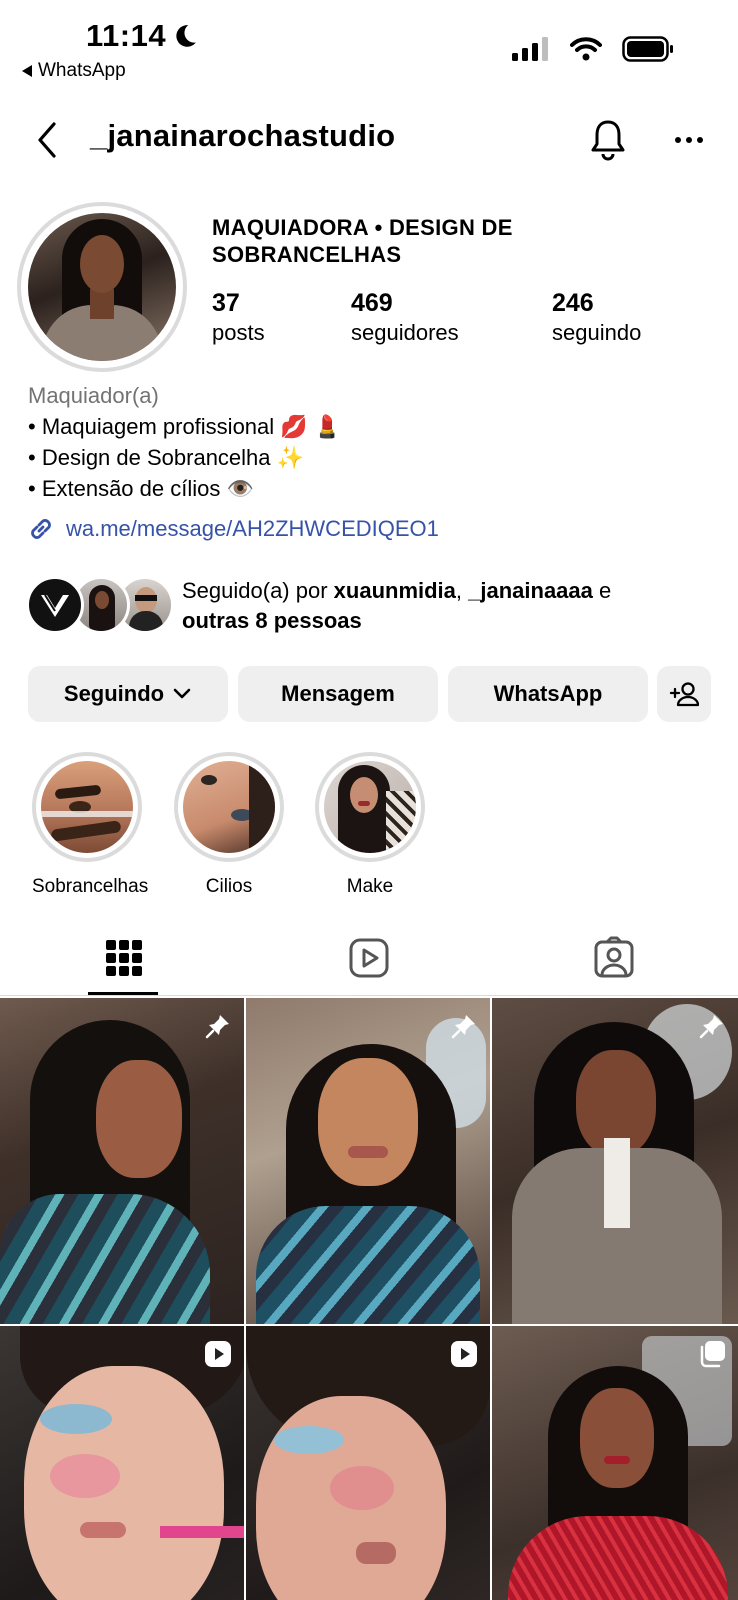 The image size is (738, 1600). I want to click on bio-line: • Extensão de cílios 👁️, so click(141, 488).